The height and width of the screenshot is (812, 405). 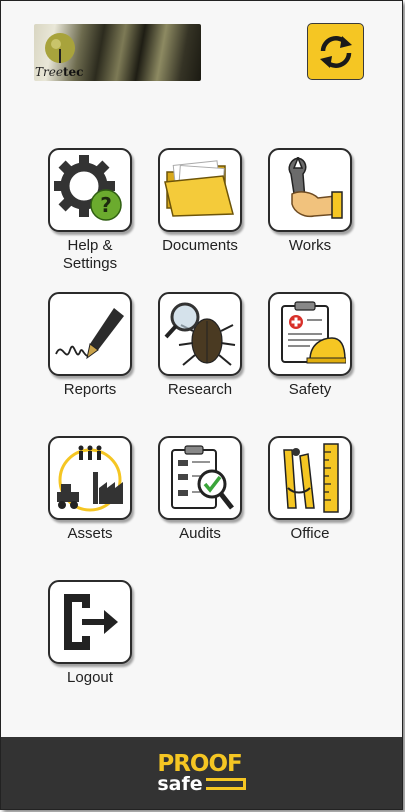 I want to click on tile-label: Assets, so click(x=90, y=533).